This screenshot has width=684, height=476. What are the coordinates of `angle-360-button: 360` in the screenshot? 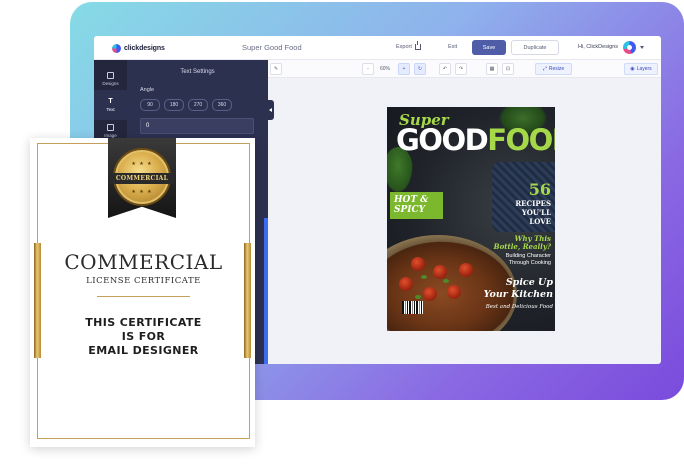 It's located at (222, 105).